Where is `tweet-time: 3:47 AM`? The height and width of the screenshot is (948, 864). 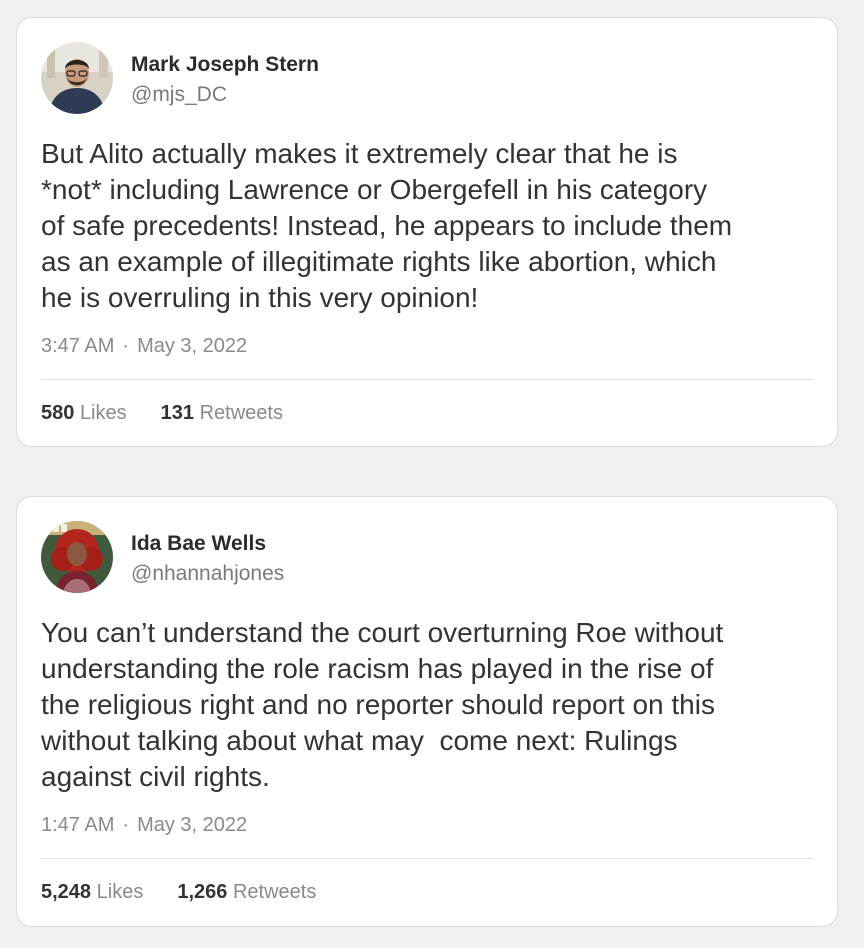 tweet-time: 3:47 AM is located at coordinates (78, 346).